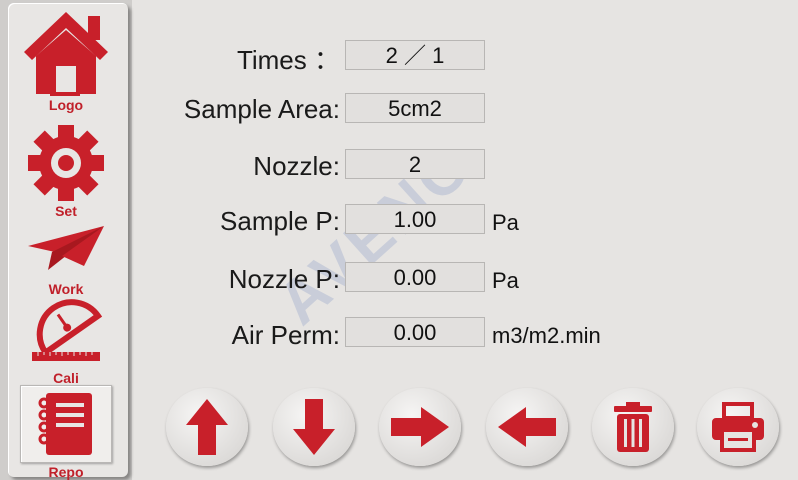 This screenshot has width=798, height=480. I want to click on printer-icon, so click(738, 427).